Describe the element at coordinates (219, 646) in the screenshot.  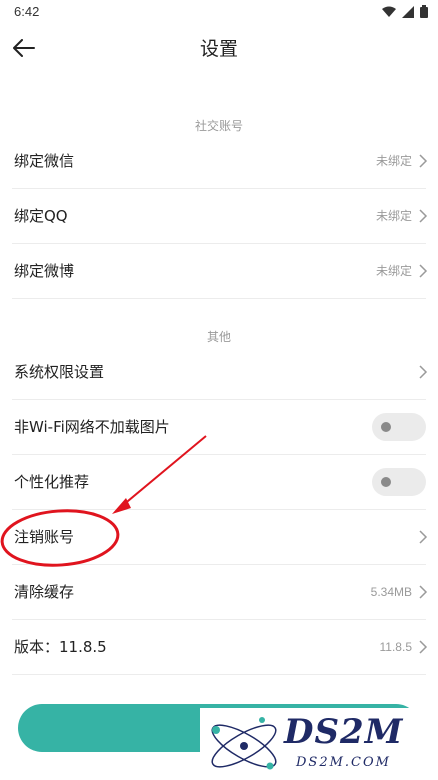
I see `row-version: 版本：11.8.5 11.8.5` at that location.